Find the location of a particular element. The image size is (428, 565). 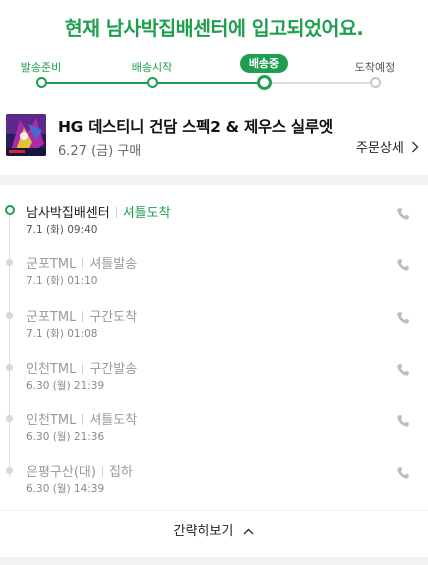

tracking-location-line: 인천TML 셔틀도착 is located at coordinates (81, 418).